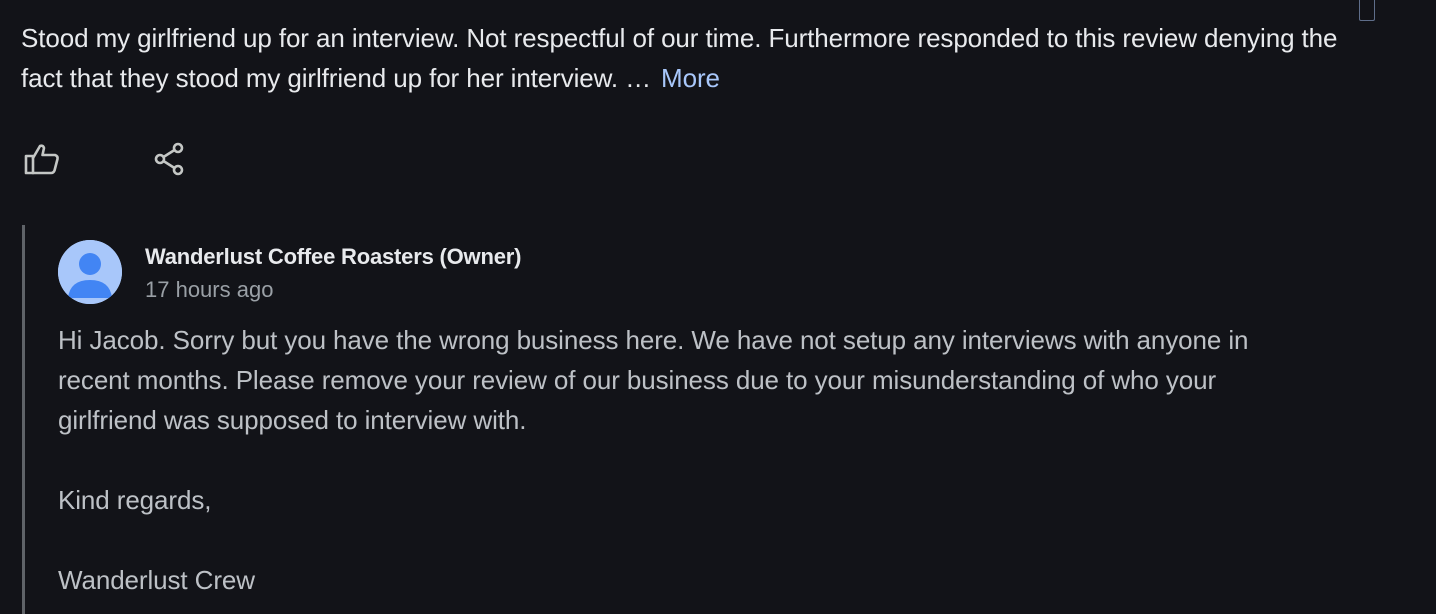 The image size is (1436, 614). What do you see at coordinates (209, 289) in the screenshot?
I see `reply-timestamp: 17 hours ago` at bounding box center [209, 289].